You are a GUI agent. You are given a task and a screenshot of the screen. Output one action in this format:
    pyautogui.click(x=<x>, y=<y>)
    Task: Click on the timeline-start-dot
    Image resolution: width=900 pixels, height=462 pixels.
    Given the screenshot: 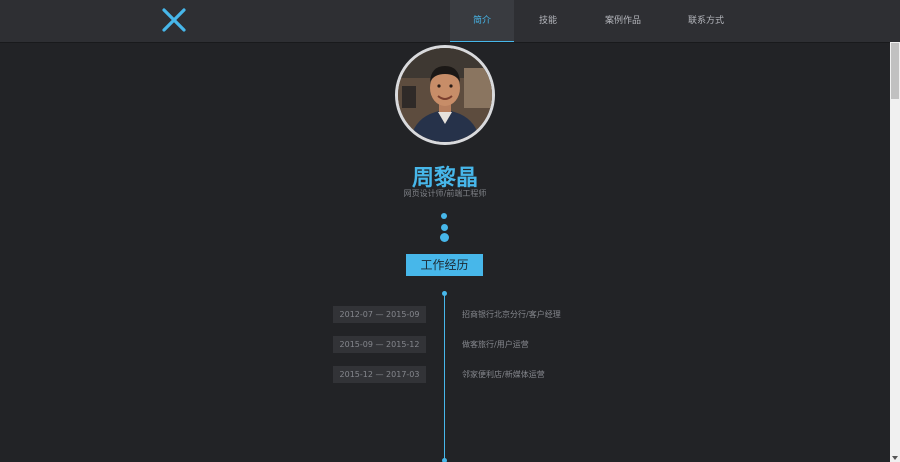 What is the action you would take?
    pyautogui.click(x=444, y=293)
    